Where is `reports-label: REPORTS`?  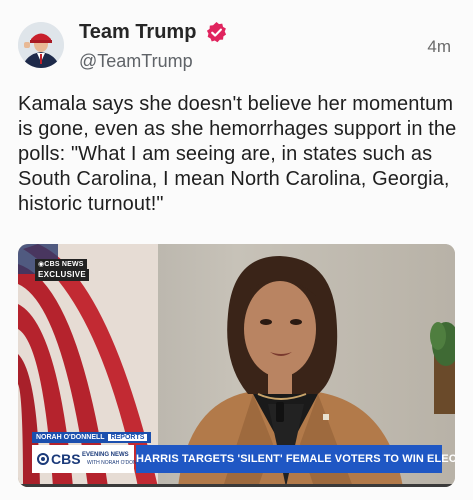 reports-label: REPORTS is located at coordinates (127, 437).